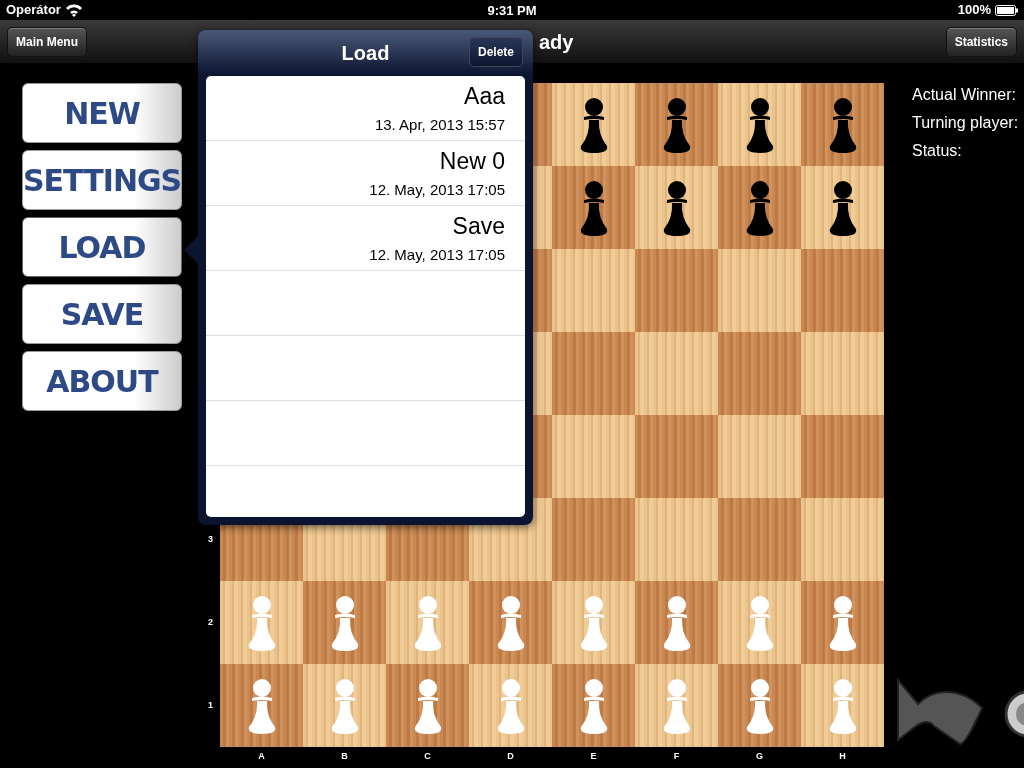 Image resolution: width=1024 pixels, height=768 pixels. I want to click on info-label: Turning player:, so click(966, 123).